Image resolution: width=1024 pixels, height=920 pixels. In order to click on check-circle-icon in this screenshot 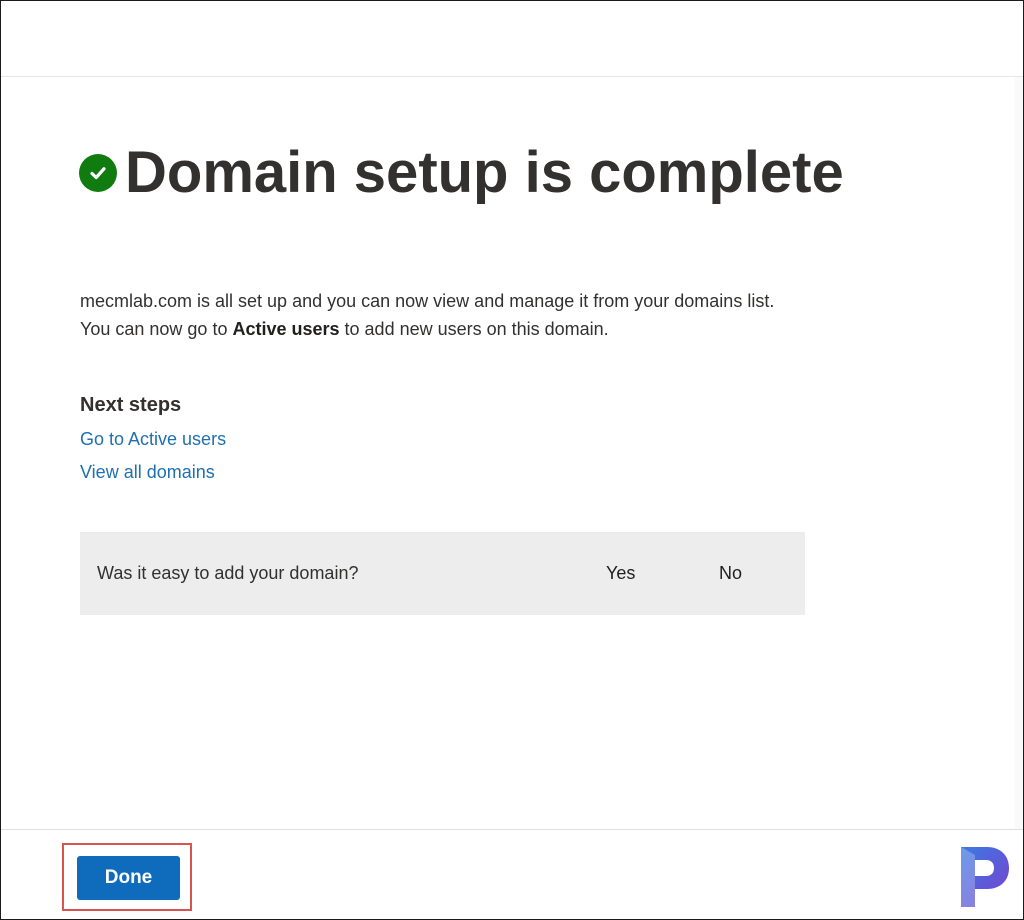, I will do `click(98, 173)`.